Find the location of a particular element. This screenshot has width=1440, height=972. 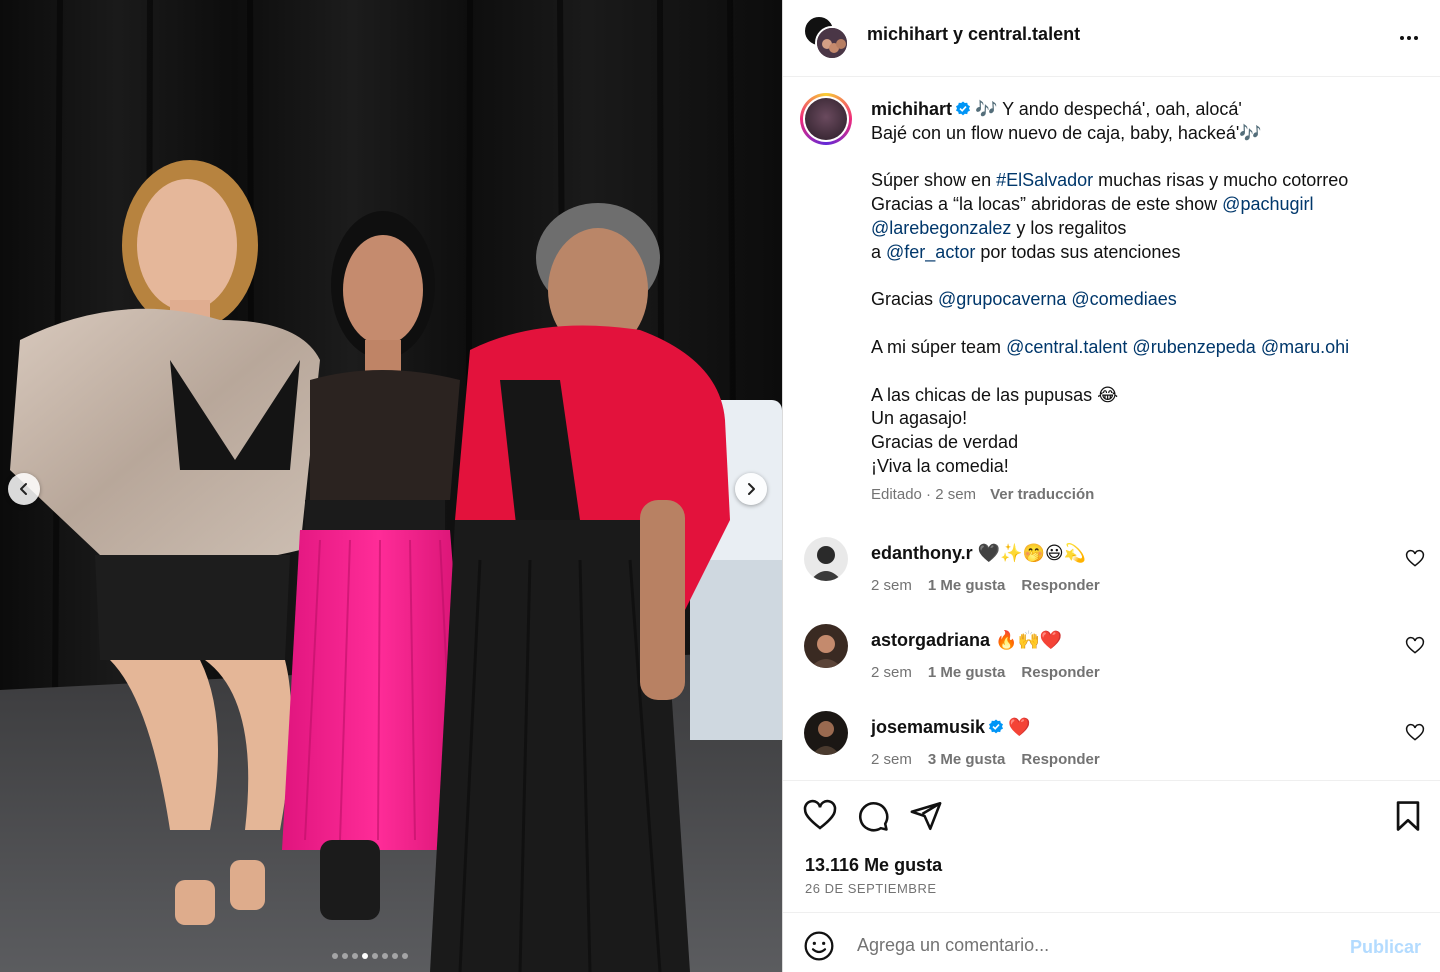

comment-text: 🔥🙌❤️ is located at coordinates (1029, 640).